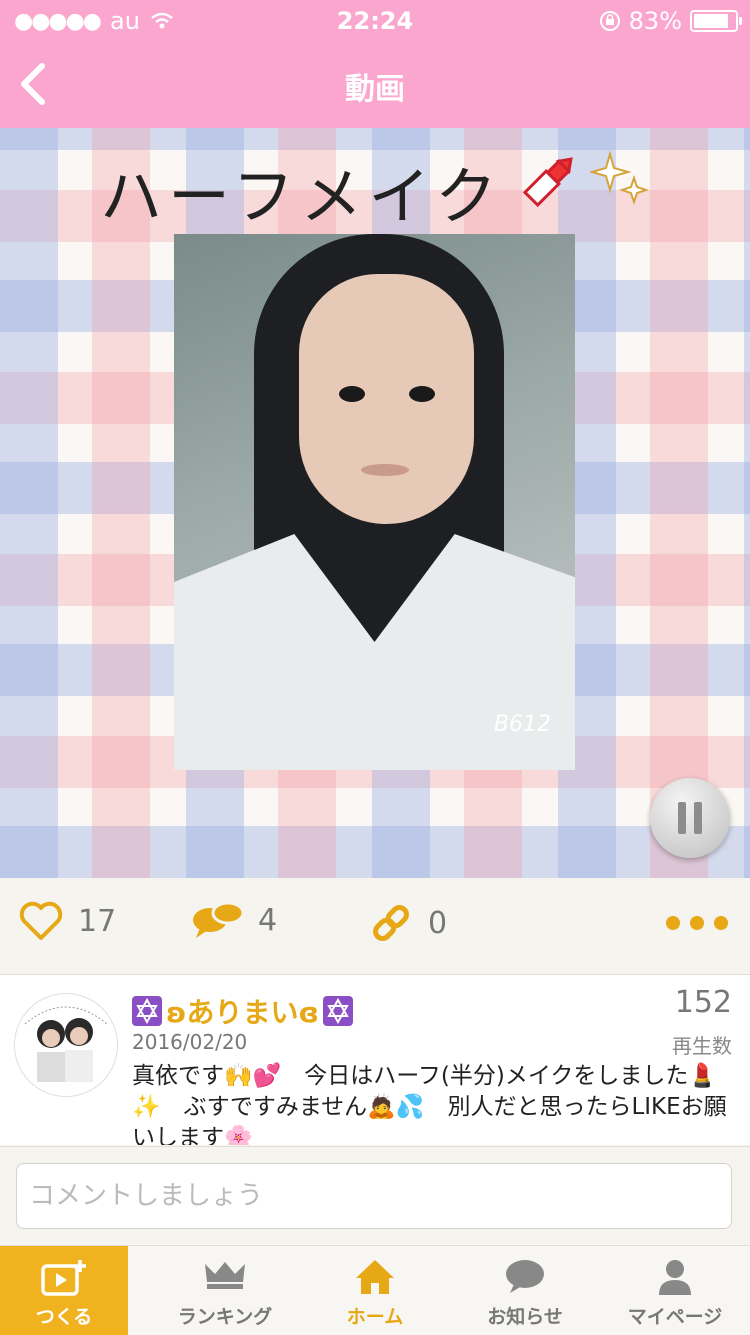 This screenshot has width=750, height=1335. I want to click on action-bar: 17 4 0, so click(375, 926).